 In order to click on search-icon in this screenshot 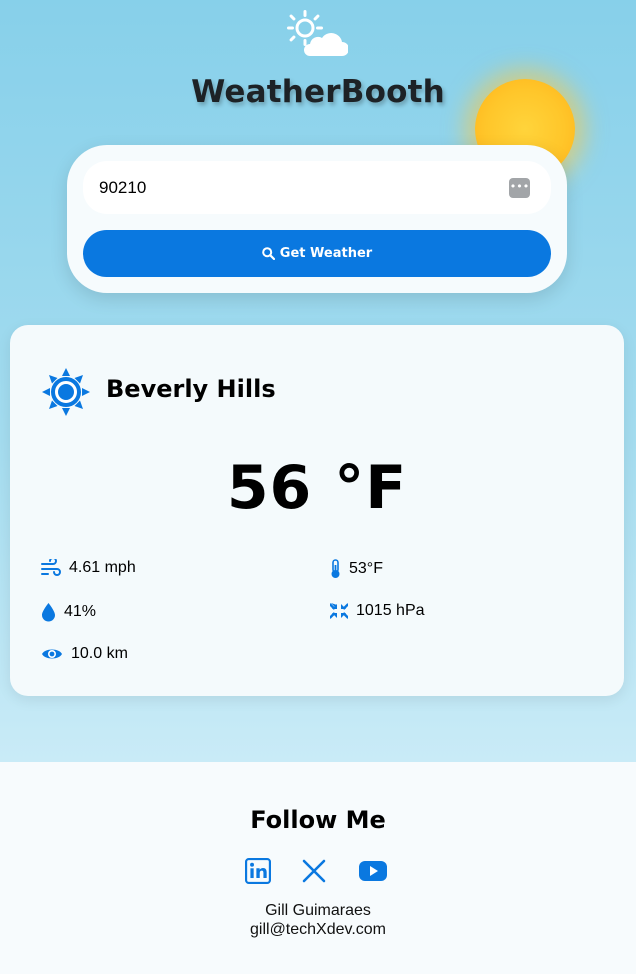, I will do `click(268, 253)`.